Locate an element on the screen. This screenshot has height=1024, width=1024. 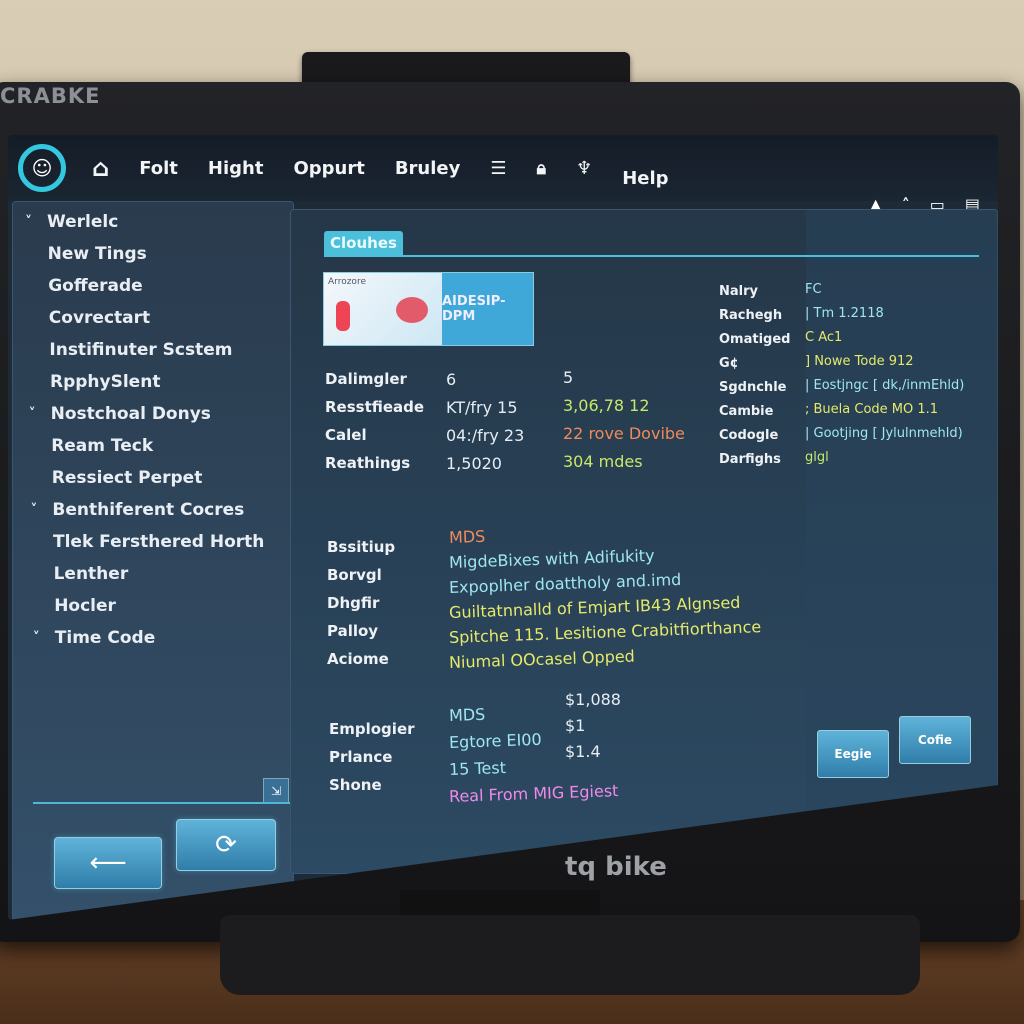
detail-label: Dhgfir is located at coordinates (353, 603).